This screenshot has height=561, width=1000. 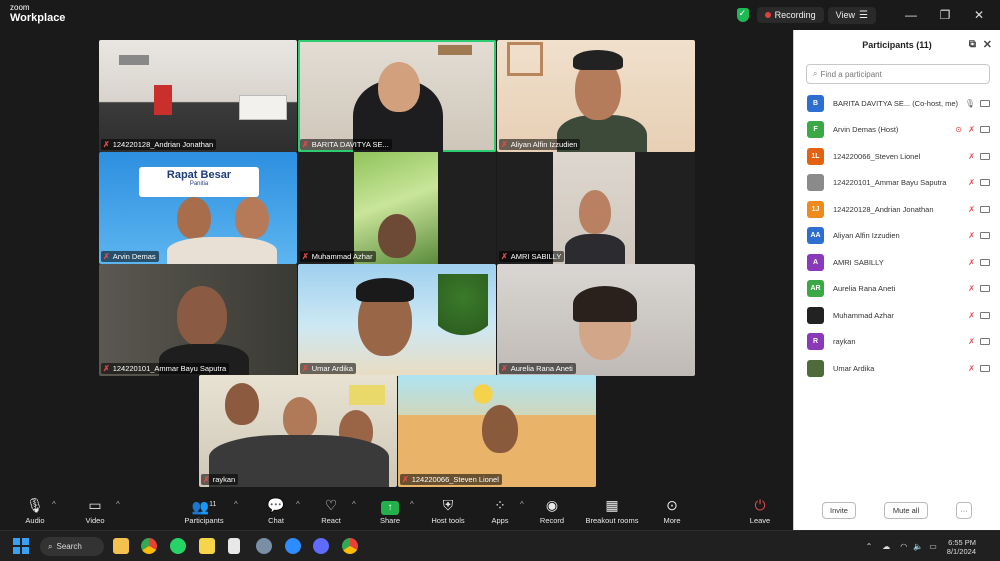 I want to click on sticky-notes-icon, so click(x=207, y=546).